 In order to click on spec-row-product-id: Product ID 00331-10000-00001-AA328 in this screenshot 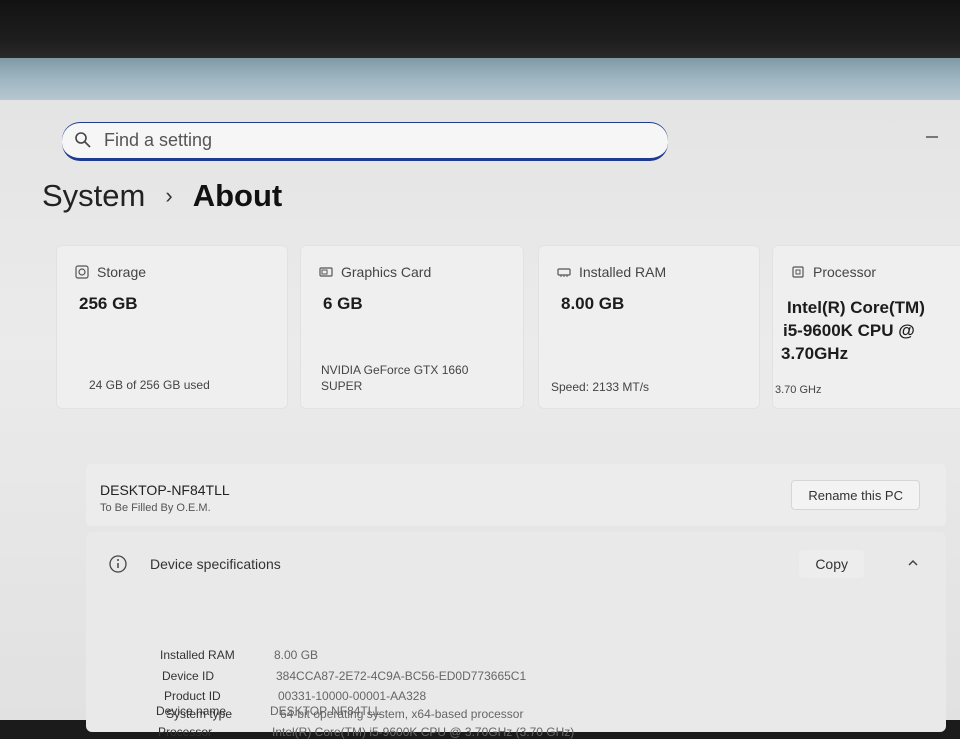, I will do `click(295, 696)`.